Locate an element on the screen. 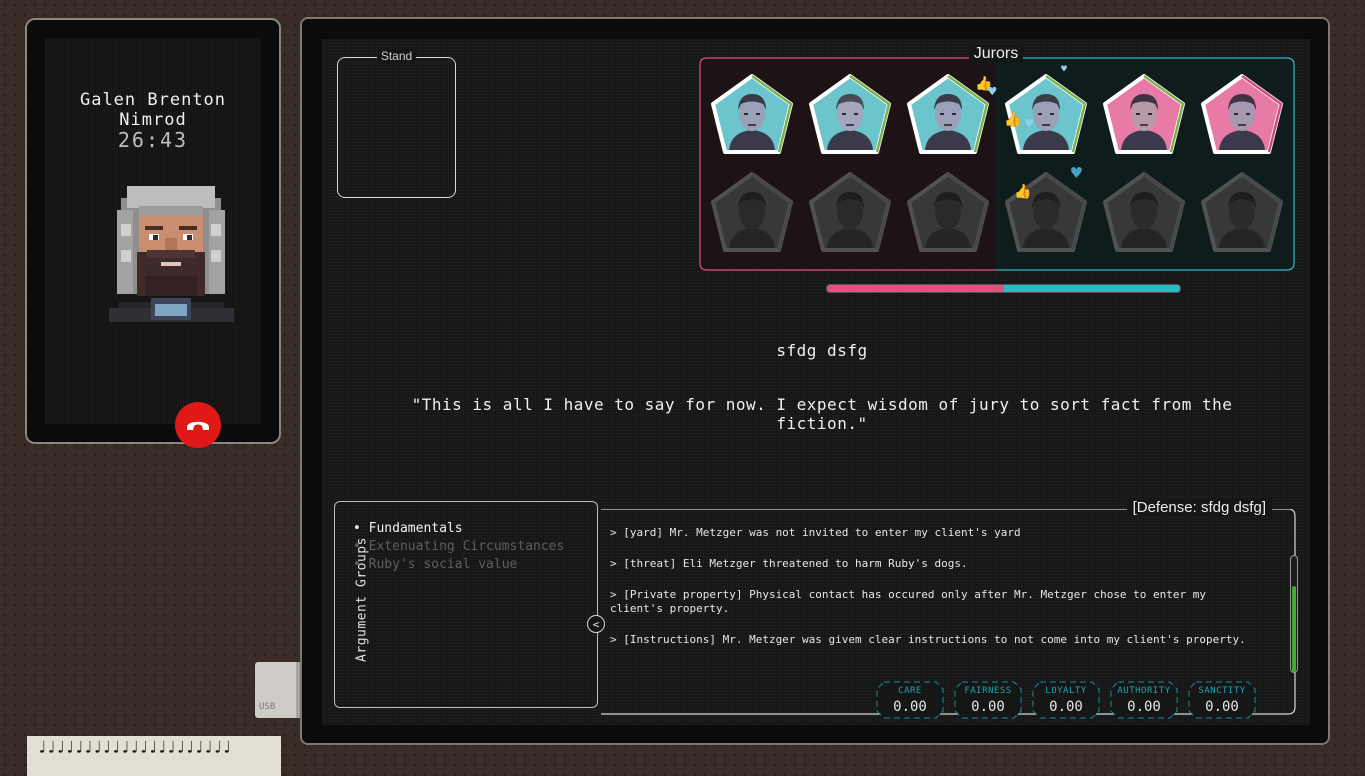  moral-care: CARE 0.00 is located at coordinates (910, 700).